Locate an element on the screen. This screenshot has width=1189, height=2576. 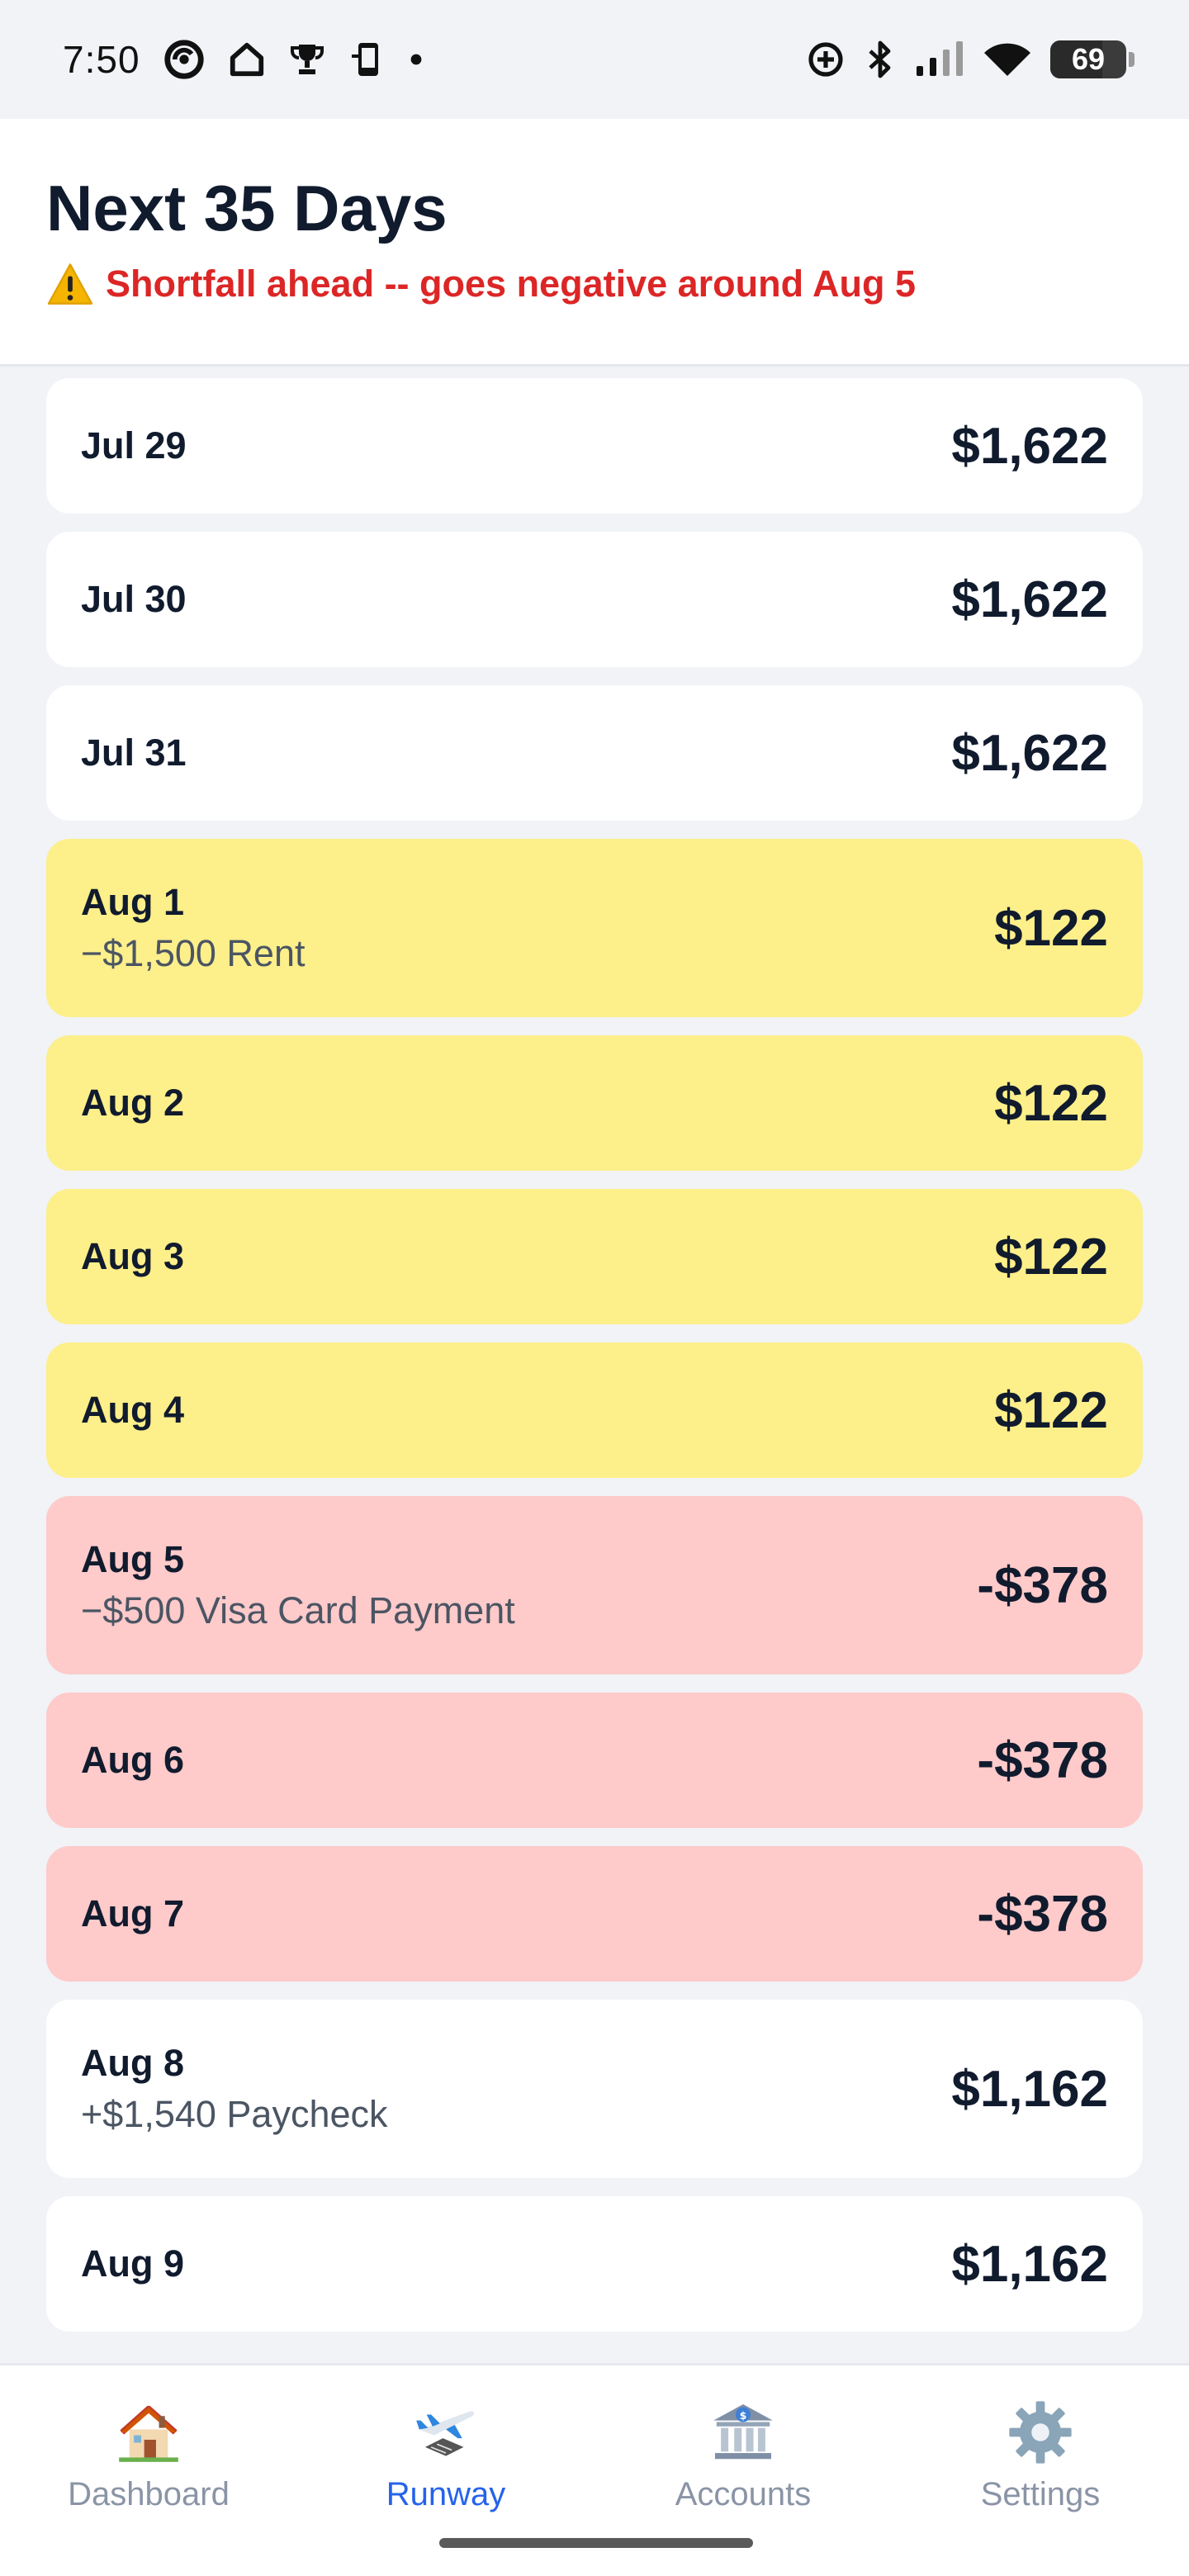
day-row: Jul 31 $1,622 is located at coordinates (594, 753).